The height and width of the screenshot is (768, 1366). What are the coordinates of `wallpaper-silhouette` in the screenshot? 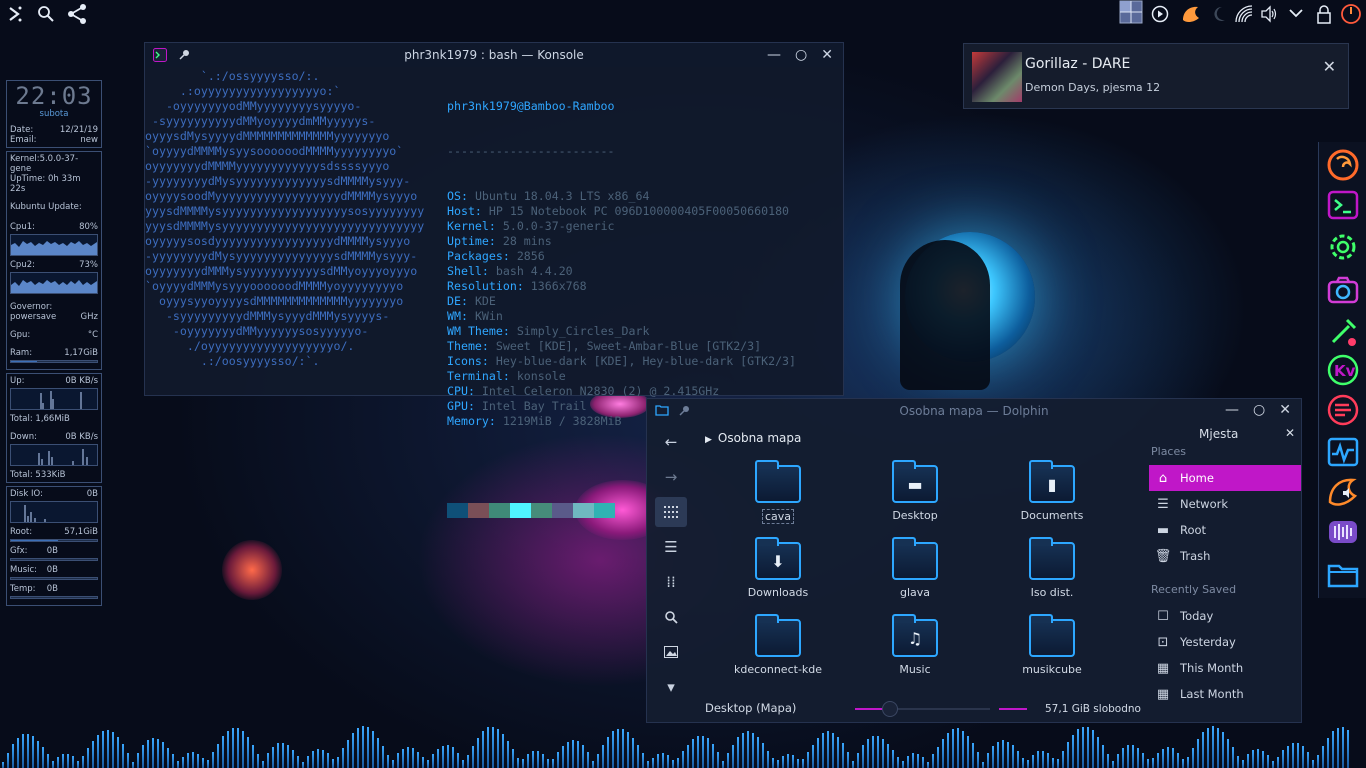 It's located at (945, 315).